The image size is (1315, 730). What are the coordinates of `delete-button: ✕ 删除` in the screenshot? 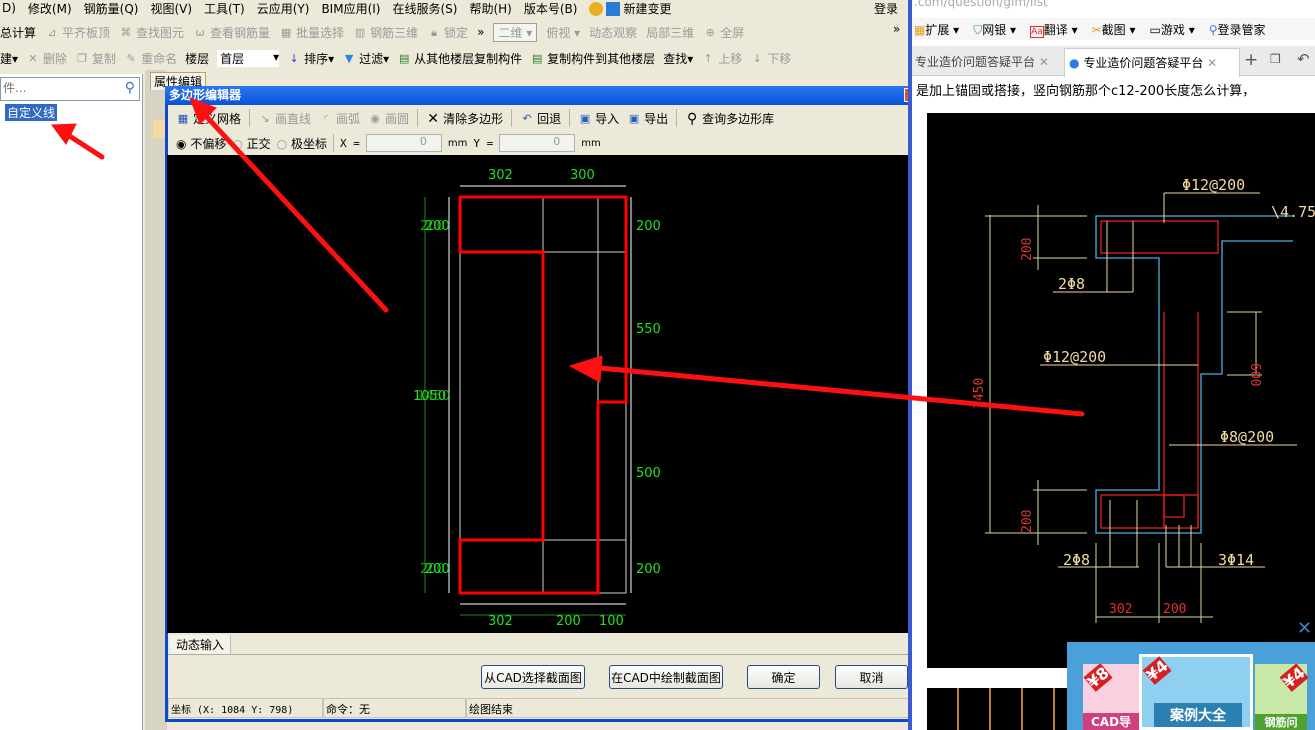 It's located at (46, 58).